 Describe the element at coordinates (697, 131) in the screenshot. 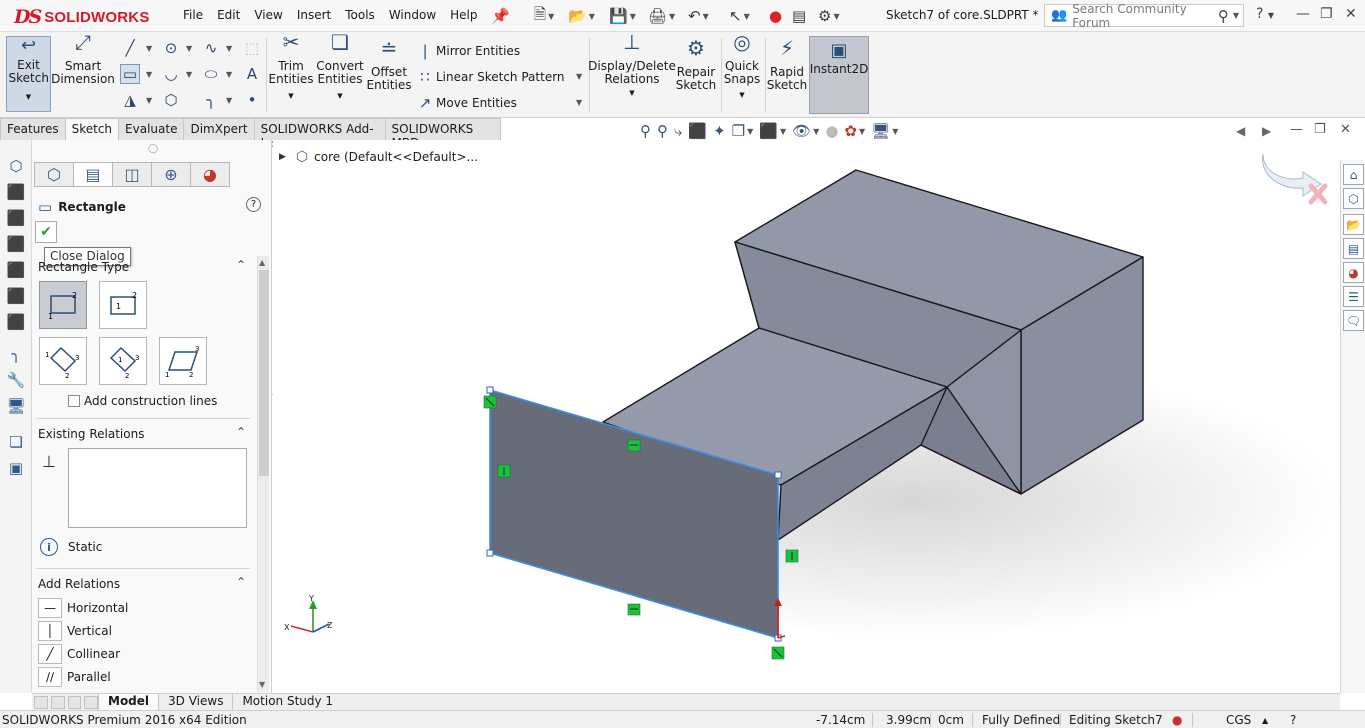

I see `section-view-icon: ⬛` at that location.